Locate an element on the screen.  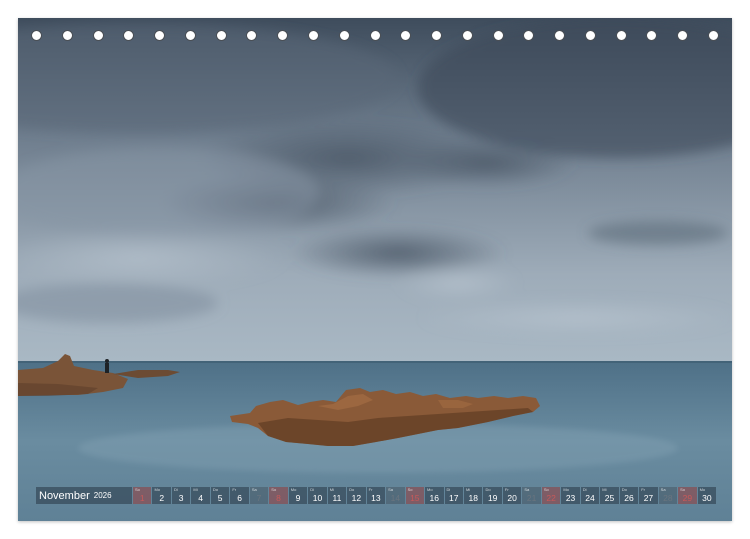
day-cell: Mo 30 is located at coordinates (707, 495).